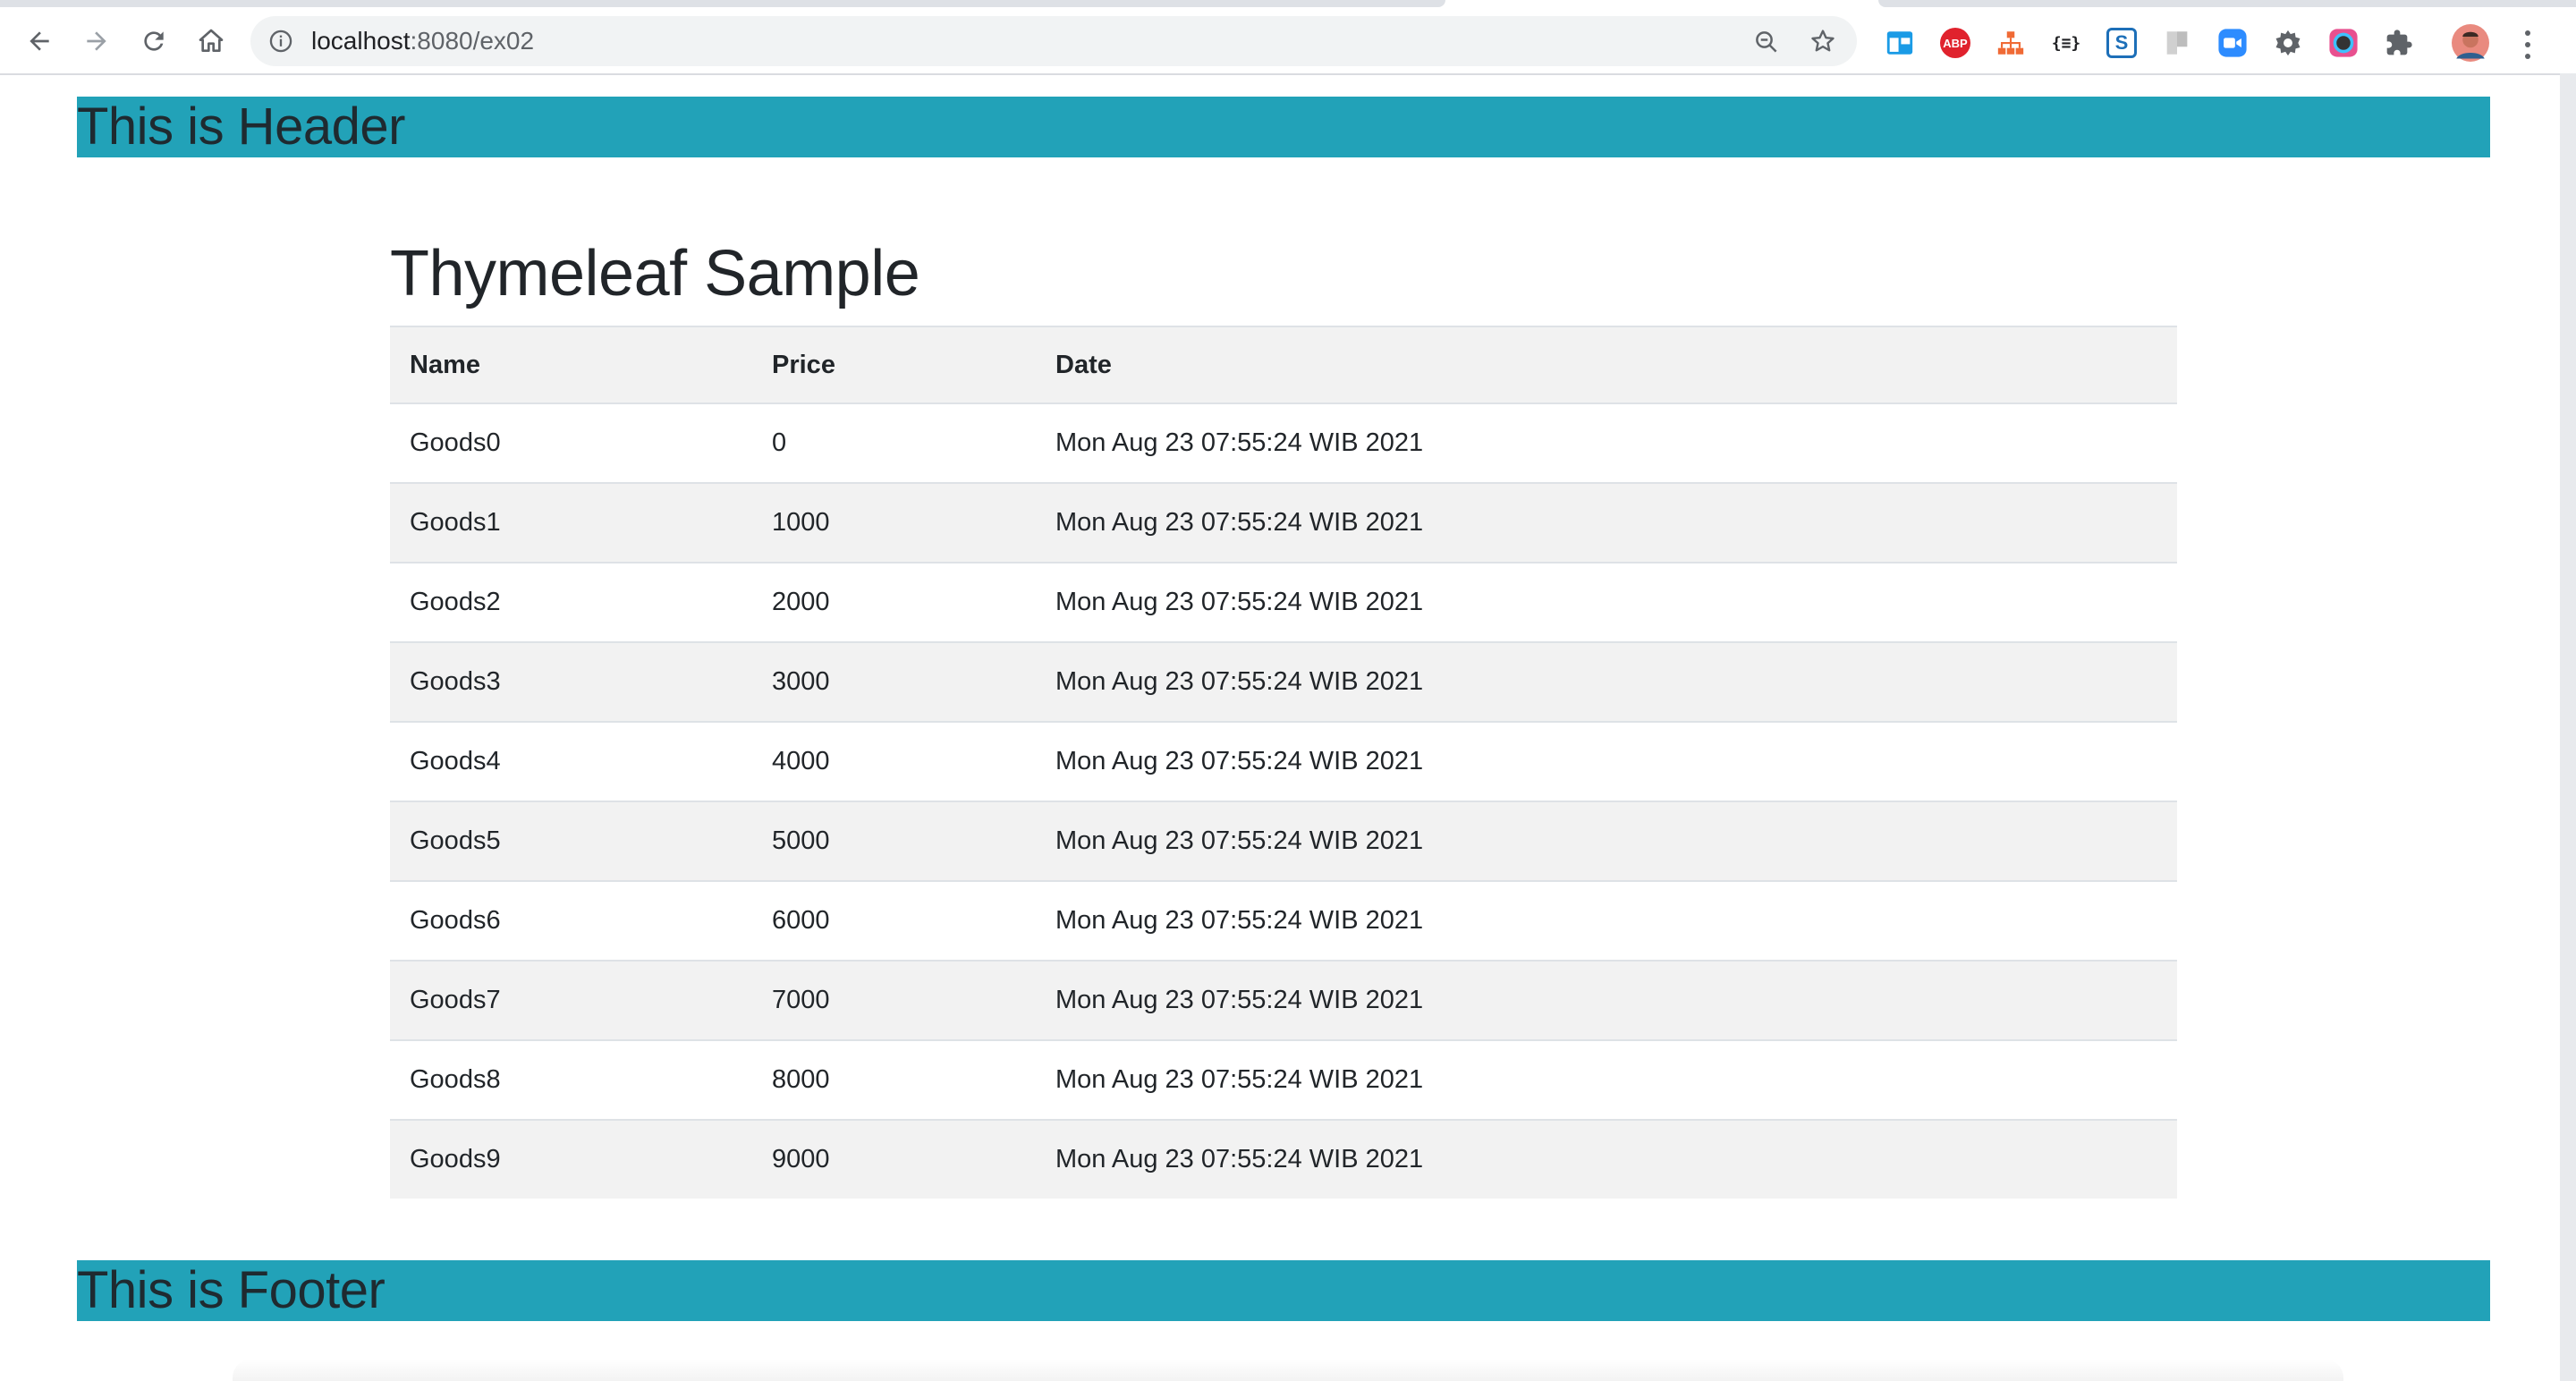 The height and width of the screenshot is (1381, 2576). What do you see at coordinates (1288, 1370) in the screenshot?
I see `bottom-shadow` at bounding box center [1288, 1370].